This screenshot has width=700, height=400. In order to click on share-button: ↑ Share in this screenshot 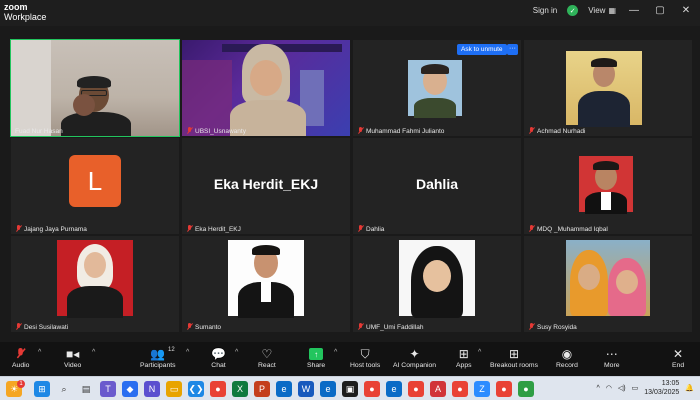, I will do `click(316, 357)`.